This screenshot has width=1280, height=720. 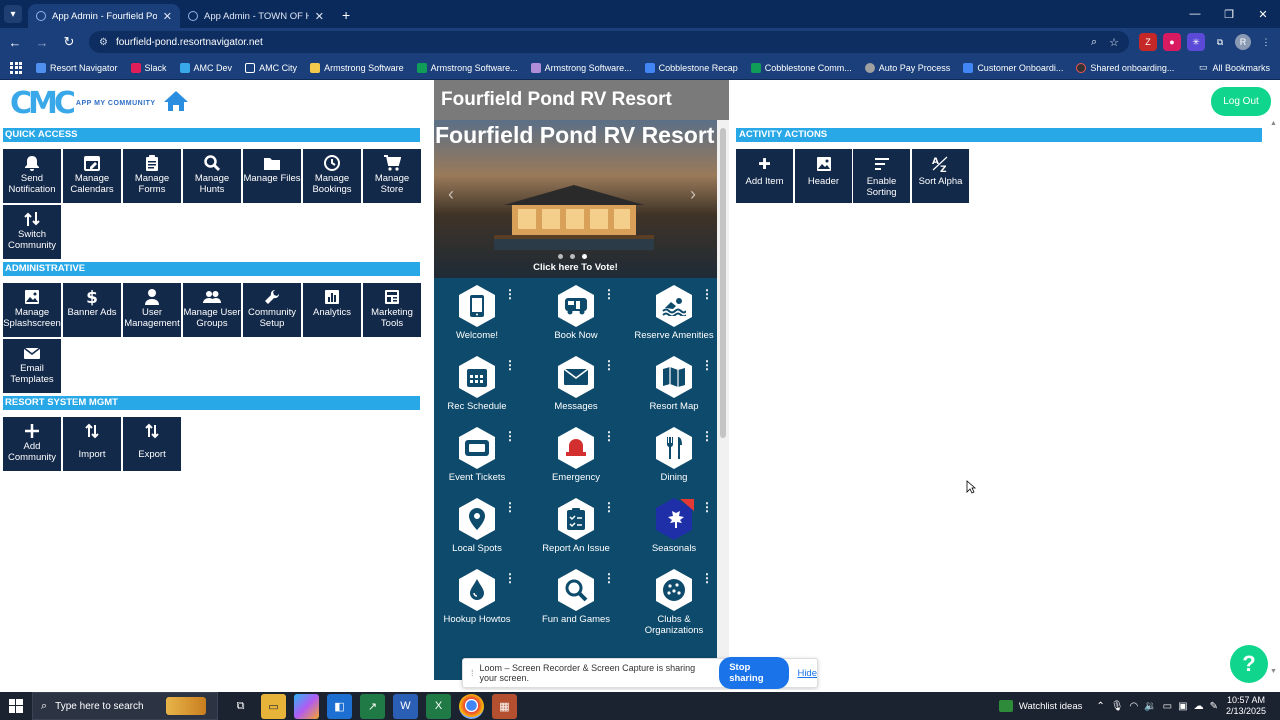 What do you see at coordinates (471, 706) in the screenshot?
I see `chrome-icon` at bounding box center [471, 706].